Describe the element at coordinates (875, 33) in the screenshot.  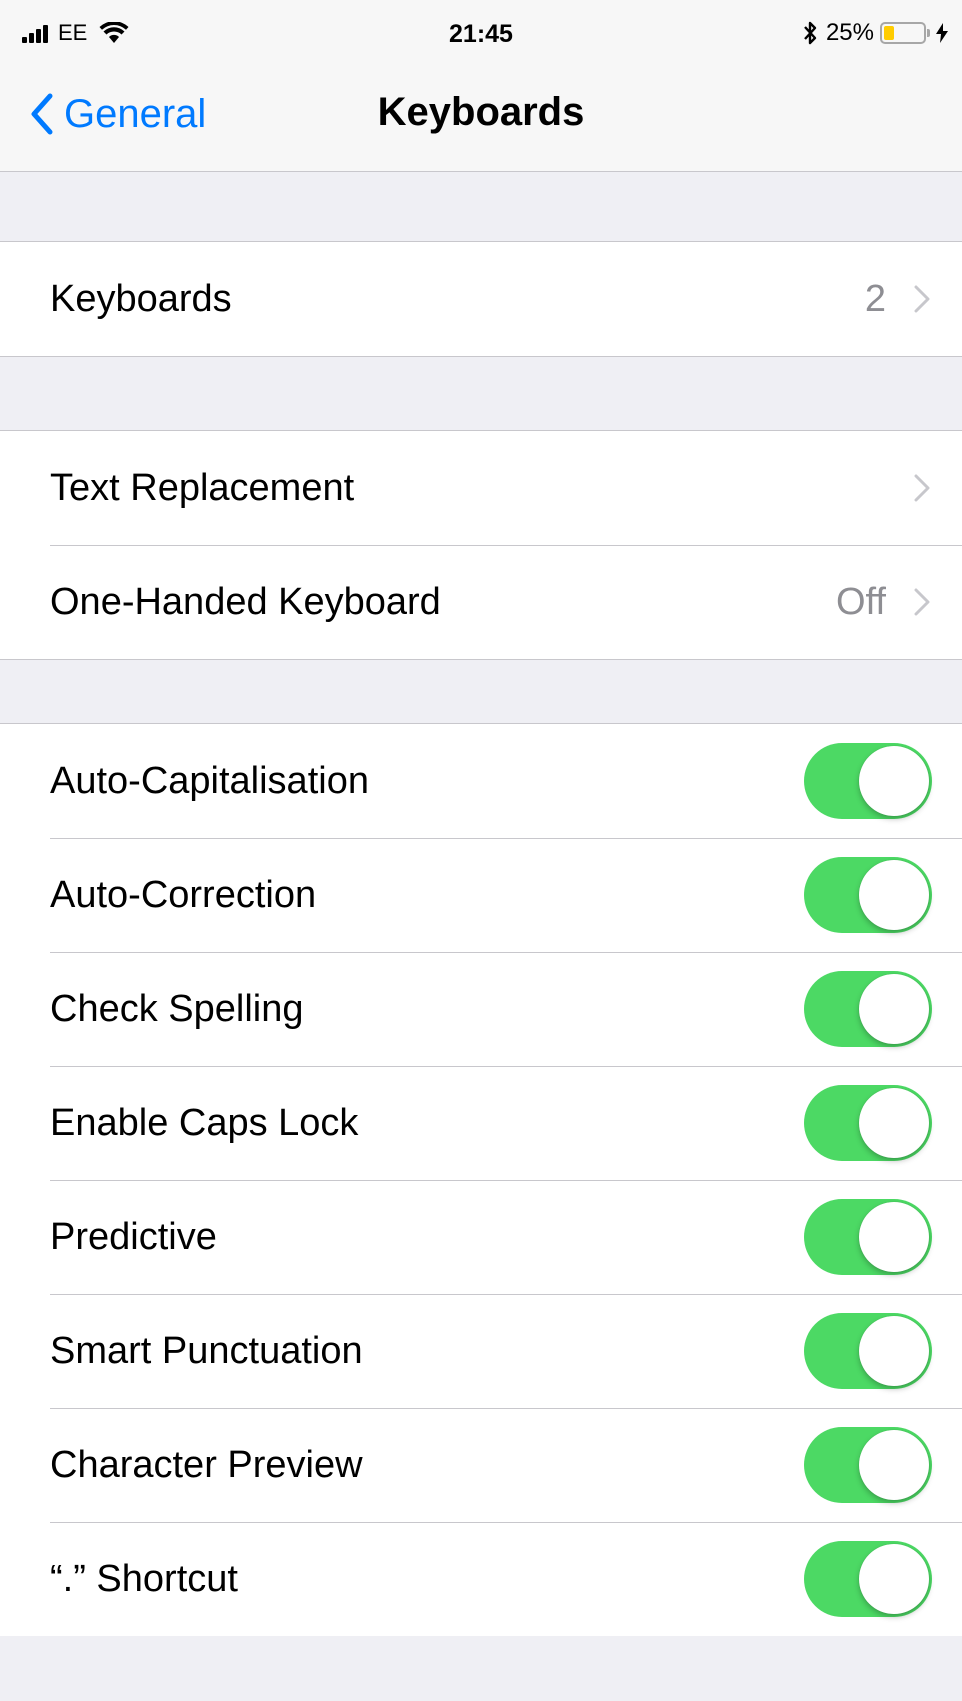
I see `status-right: 25%` at that location.